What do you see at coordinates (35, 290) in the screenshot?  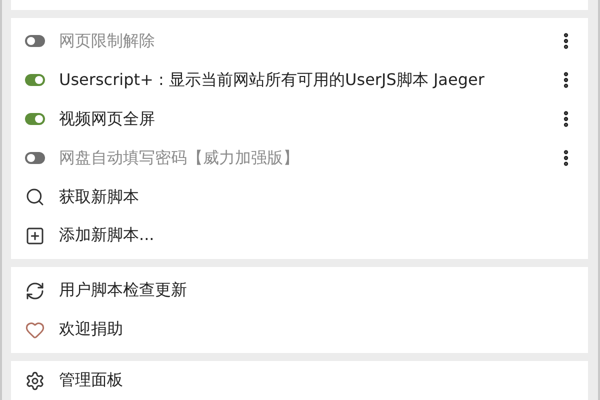 I see `refresh-icon` at bounding box center [35, 290].